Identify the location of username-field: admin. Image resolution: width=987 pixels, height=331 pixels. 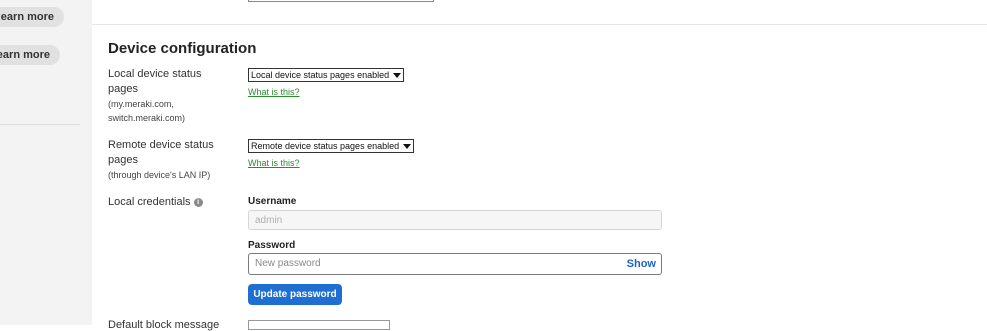
(455, 220).